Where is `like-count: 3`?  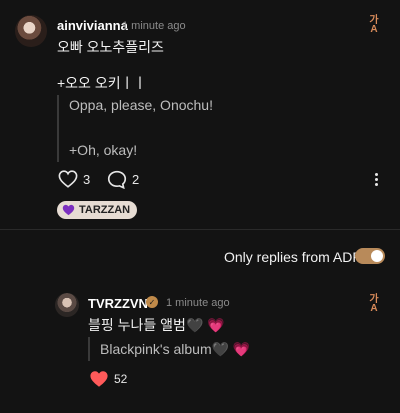 like-count: 3 is located at coordinates (87, 179).